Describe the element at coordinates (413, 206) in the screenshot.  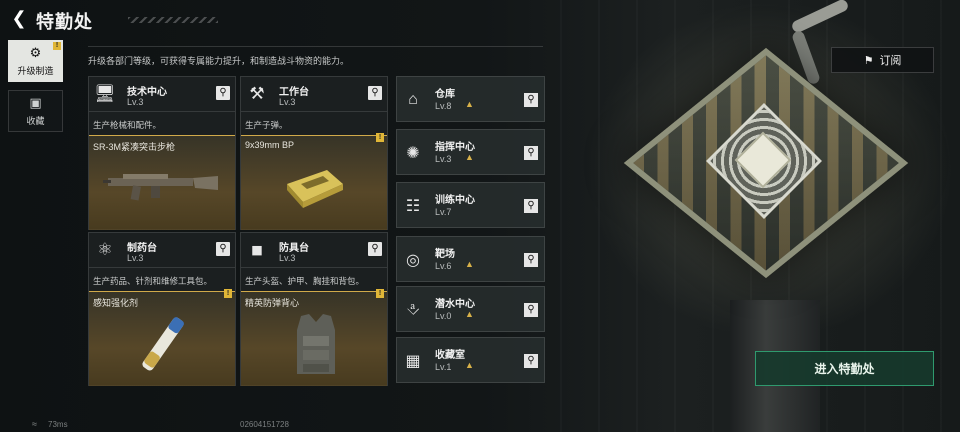
I see `dumbbell-icon: ☷` at that location.